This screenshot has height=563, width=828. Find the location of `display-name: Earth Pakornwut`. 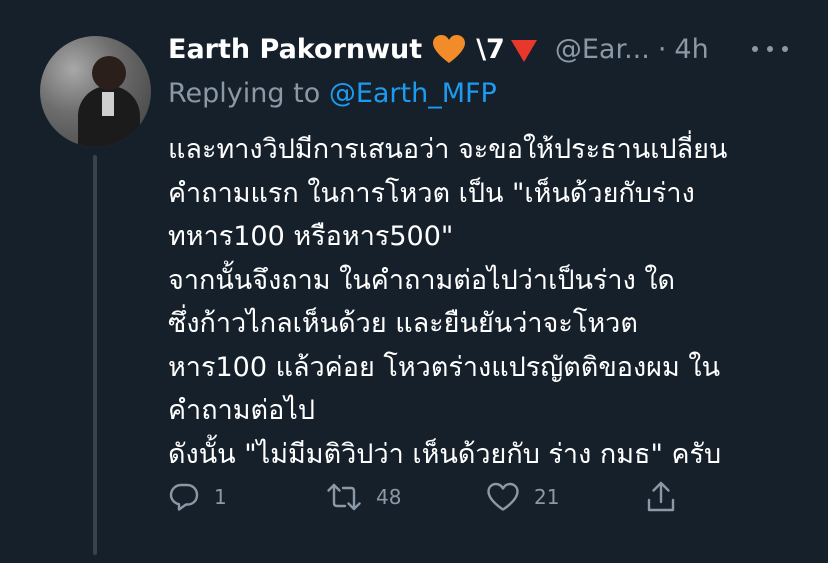

display-name: Earth Pakornwut is located at coordinates (295, 49).